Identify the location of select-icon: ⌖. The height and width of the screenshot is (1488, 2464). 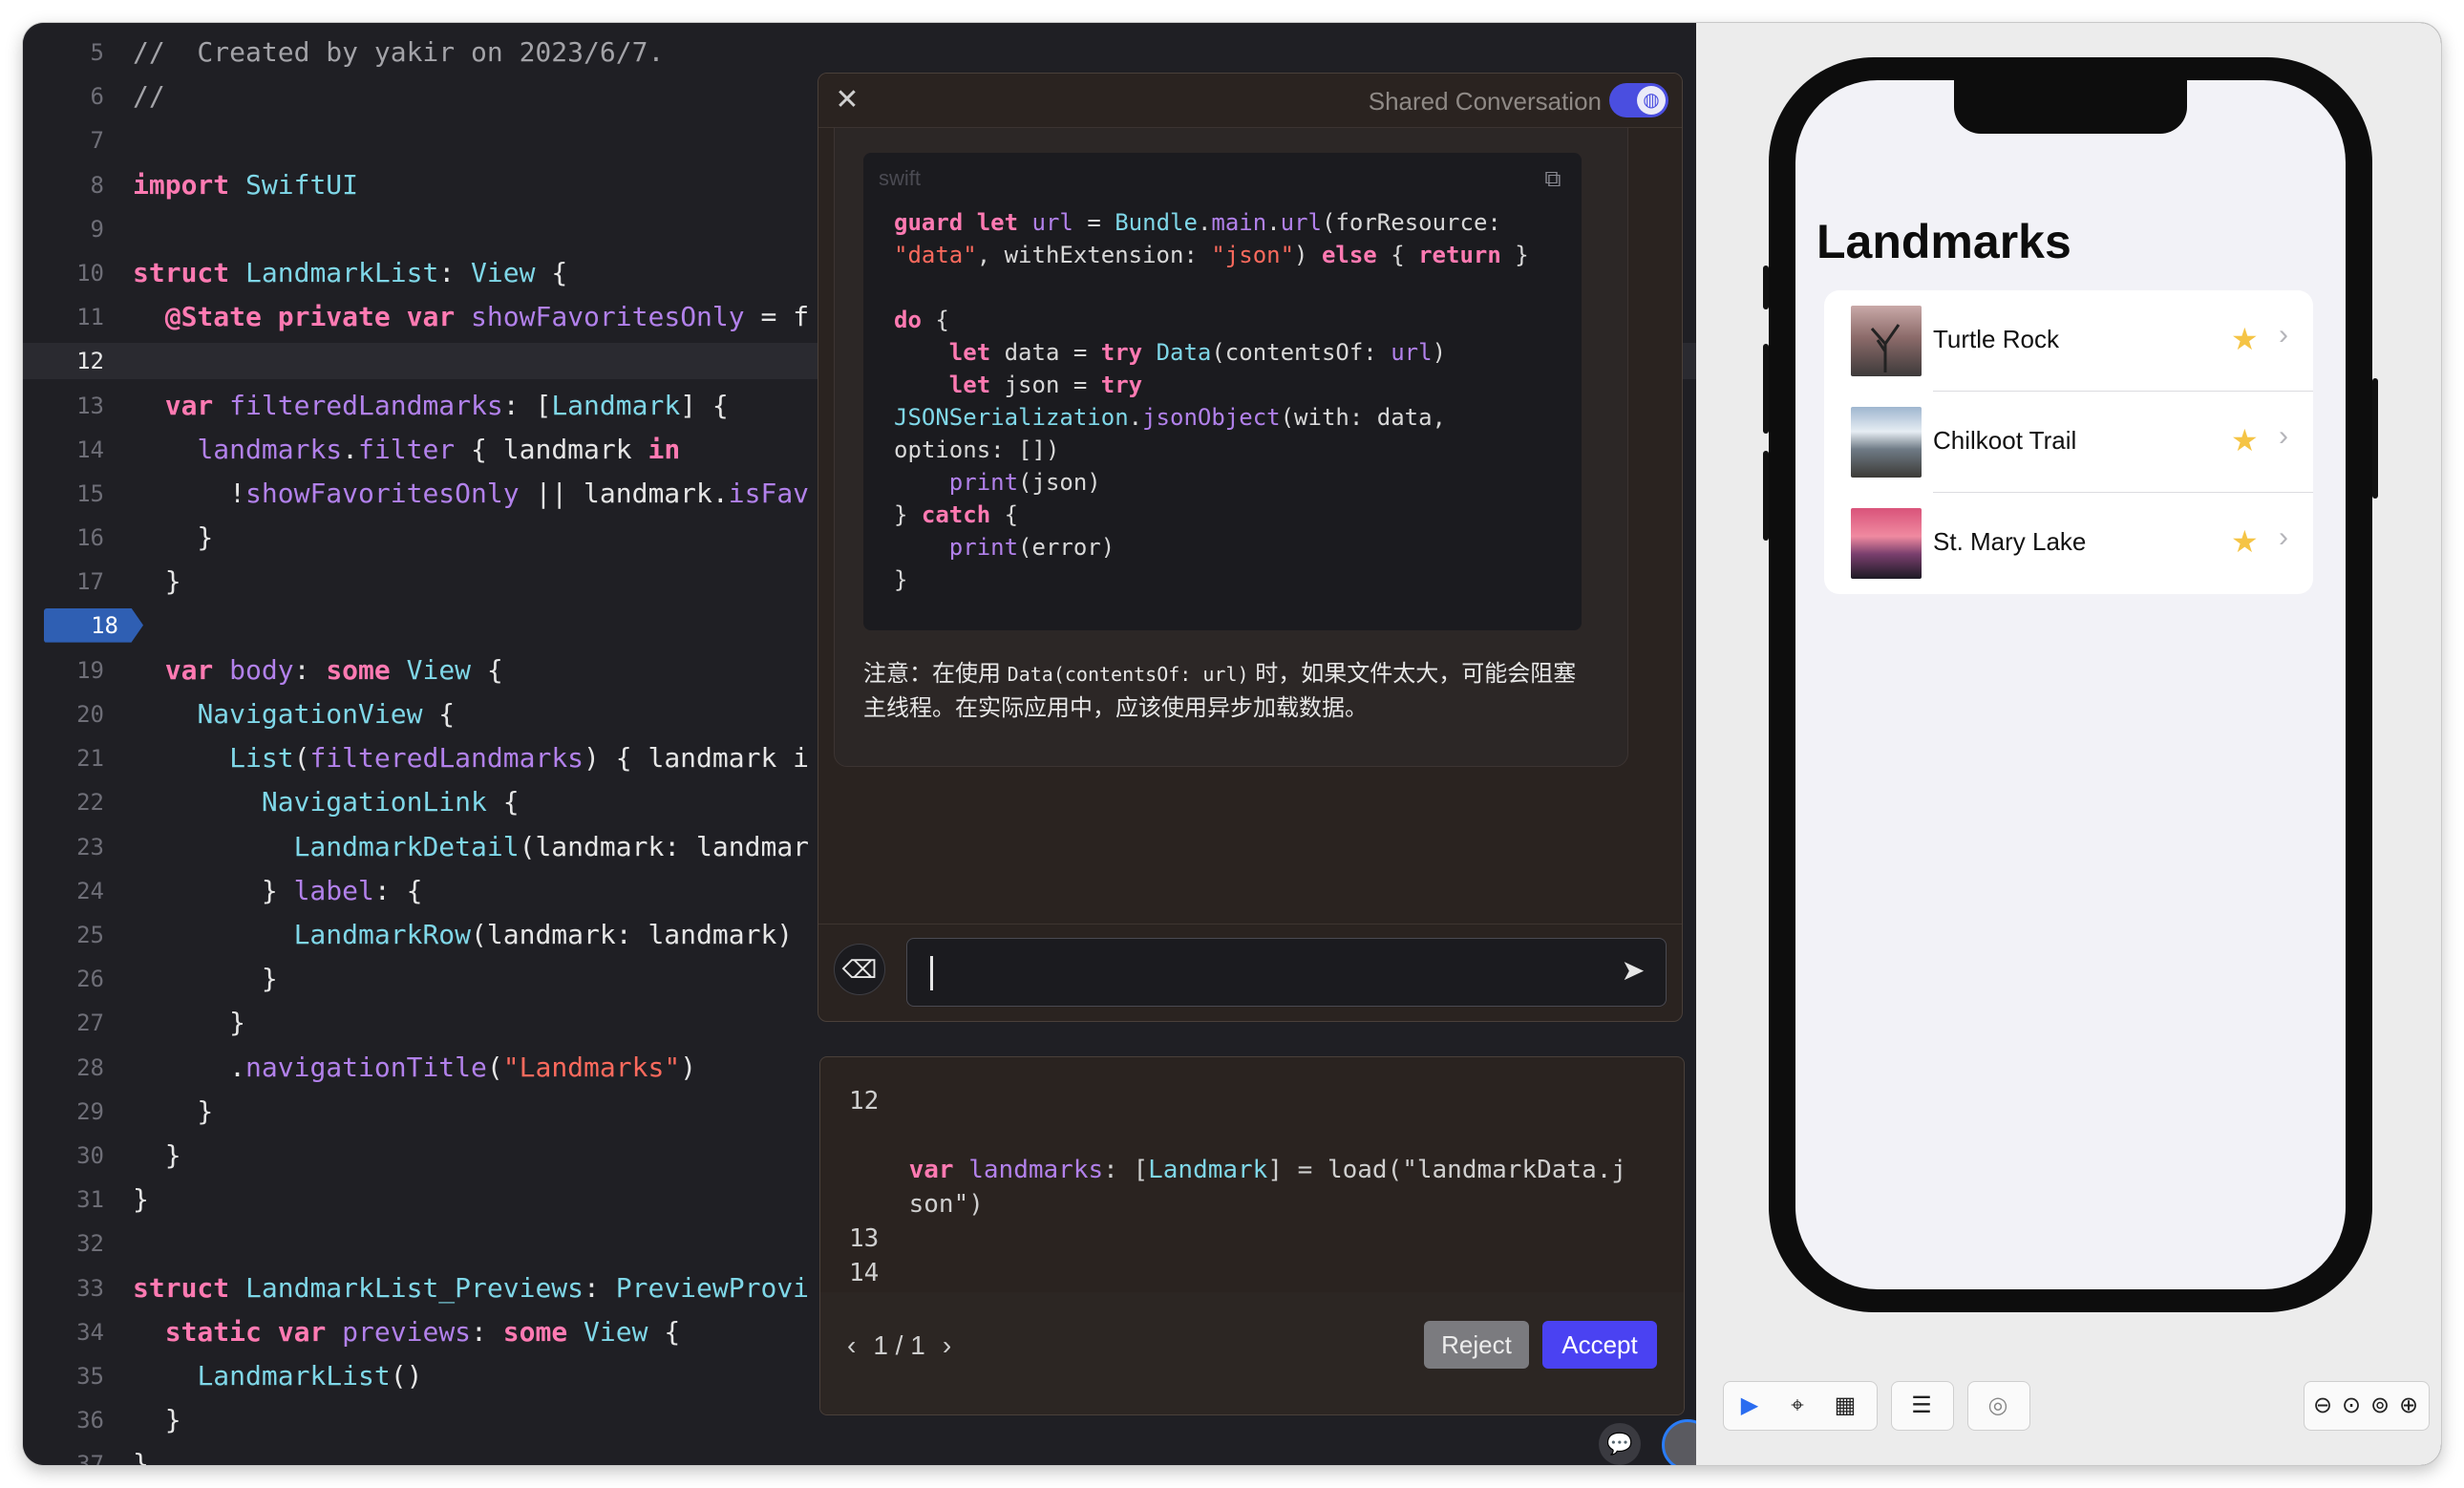
(1797, 1406).